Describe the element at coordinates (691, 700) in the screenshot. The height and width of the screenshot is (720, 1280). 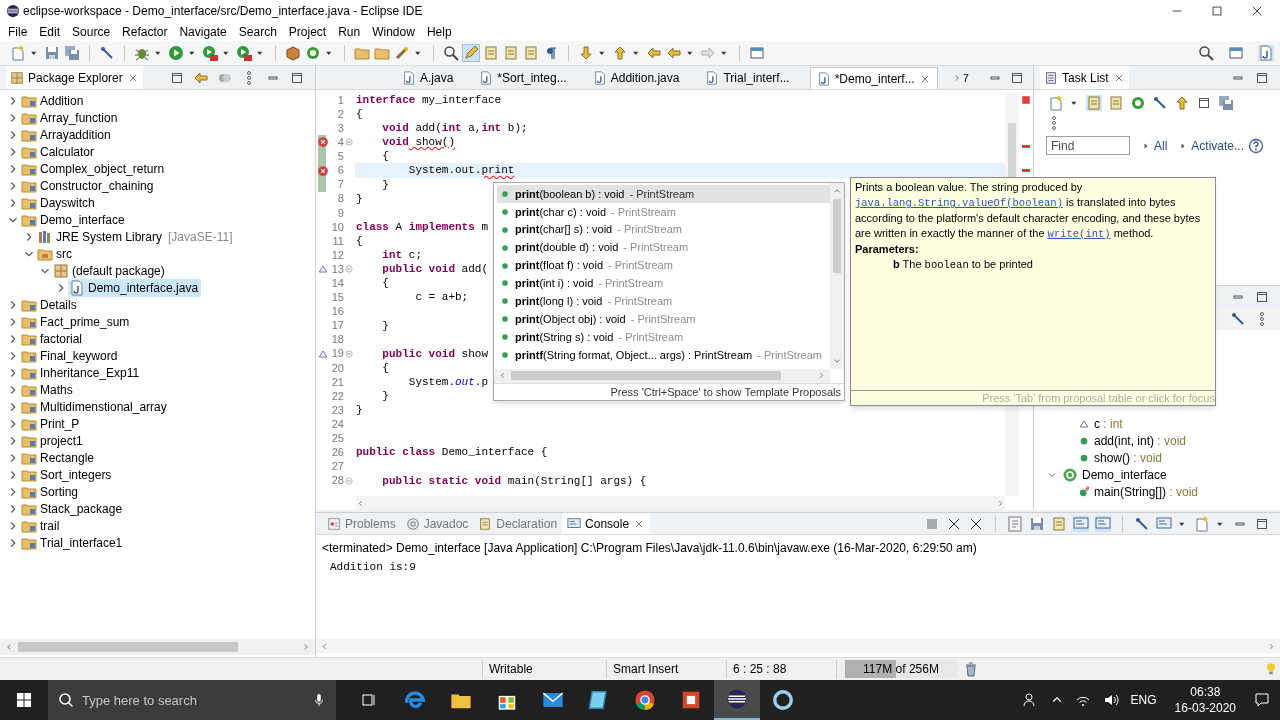
I see `presentation-icon` at that location.